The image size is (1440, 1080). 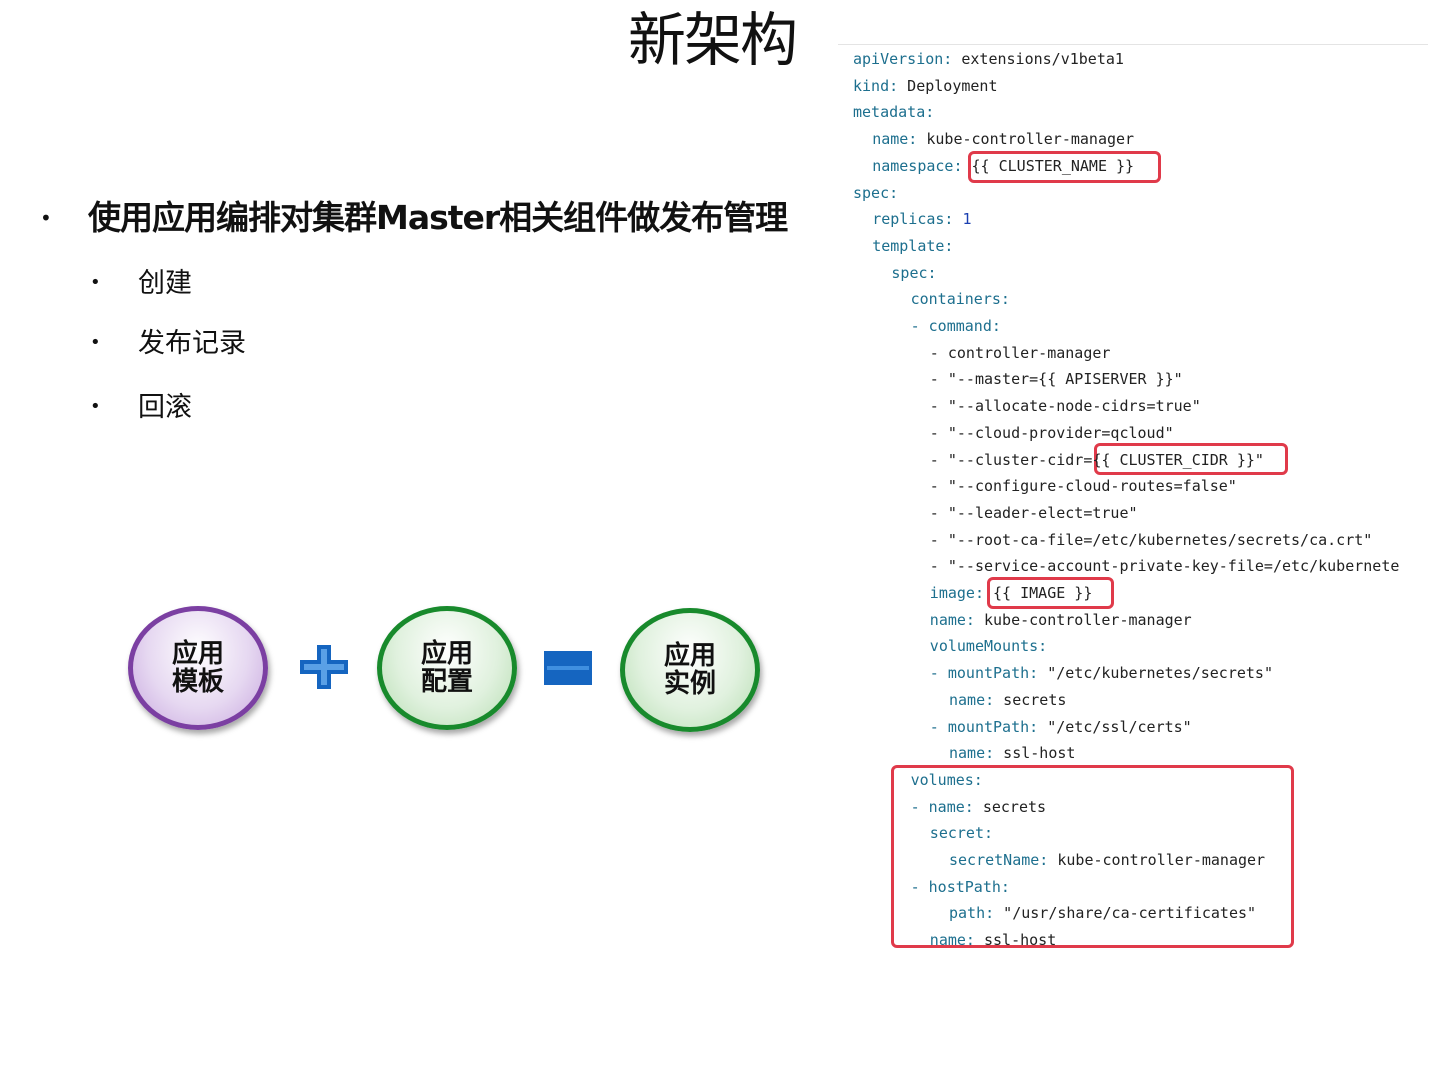 I want to click on code-key: volumes:, so click(x=946, y=779).